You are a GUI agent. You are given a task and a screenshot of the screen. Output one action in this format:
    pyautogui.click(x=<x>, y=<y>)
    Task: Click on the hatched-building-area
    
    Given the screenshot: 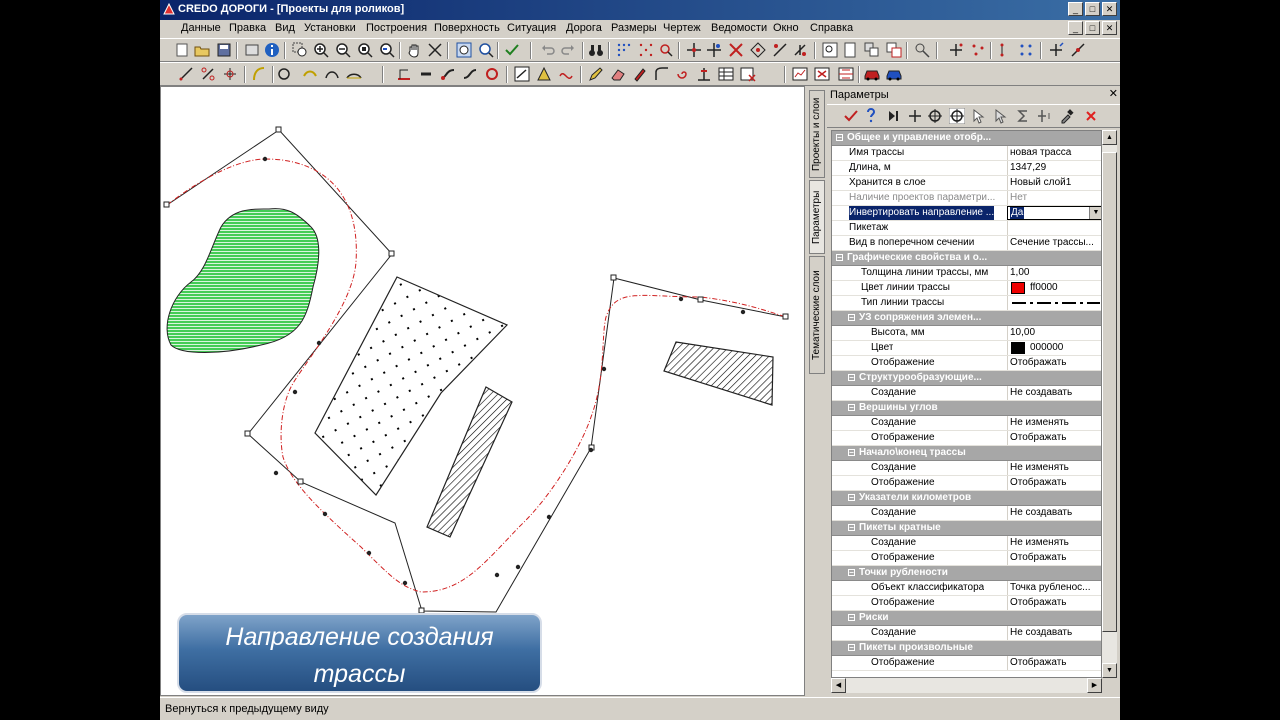 What is the action you would take?
    pyautogui.click(x=718, y=373)
    